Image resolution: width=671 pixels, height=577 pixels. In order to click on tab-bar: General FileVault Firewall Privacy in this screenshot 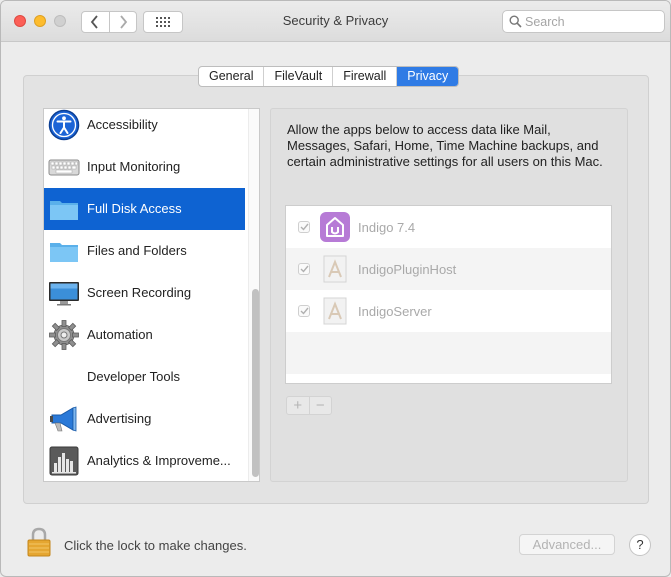, I will do `click(329, 76)`.